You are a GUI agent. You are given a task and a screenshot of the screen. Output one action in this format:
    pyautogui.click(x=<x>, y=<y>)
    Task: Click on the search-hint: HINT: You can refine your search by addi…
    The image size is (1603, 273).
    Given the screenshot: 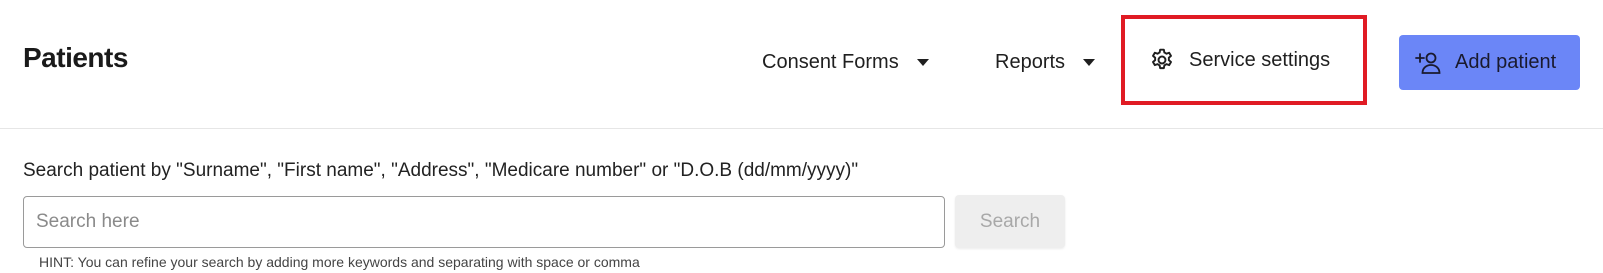 What is the action you would take?
    pyautogui.click(x=339, y=262)
    